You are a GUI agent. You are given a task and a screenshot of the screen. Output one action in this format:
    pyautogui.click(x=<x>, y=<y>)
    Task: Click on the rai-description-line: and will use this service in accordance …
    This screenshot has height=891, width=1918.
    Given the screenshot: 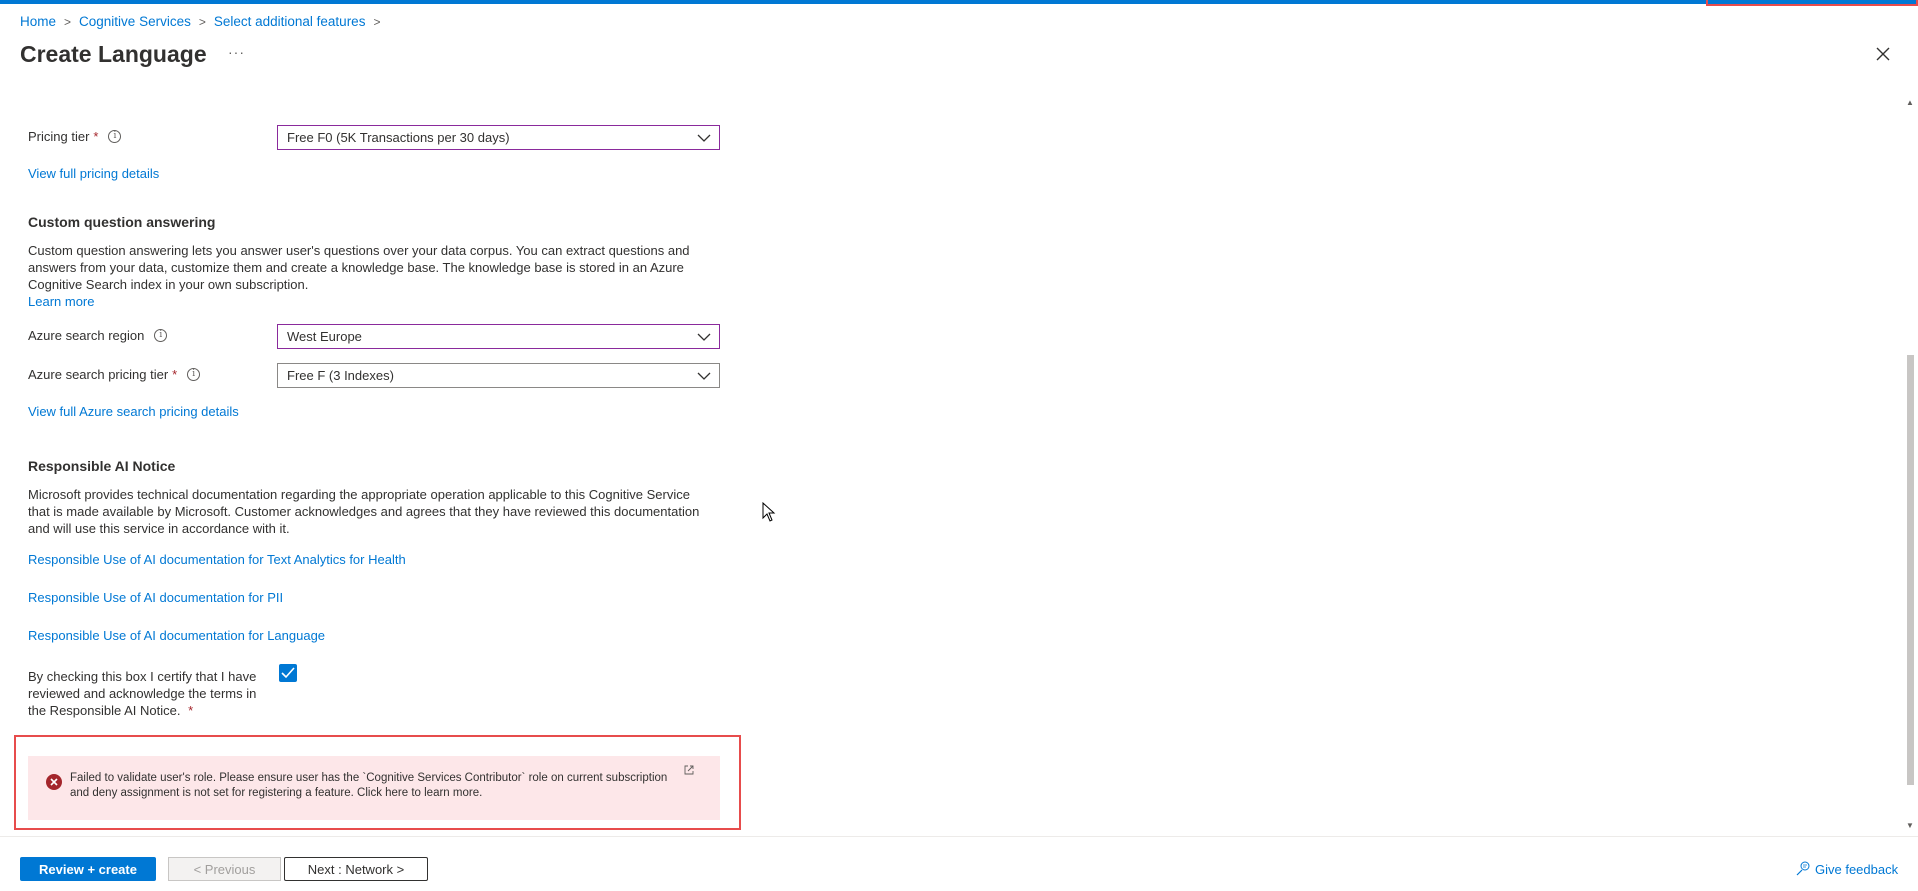 What is the action you would take?
    pyautogui.click(x=159, y=528)
    